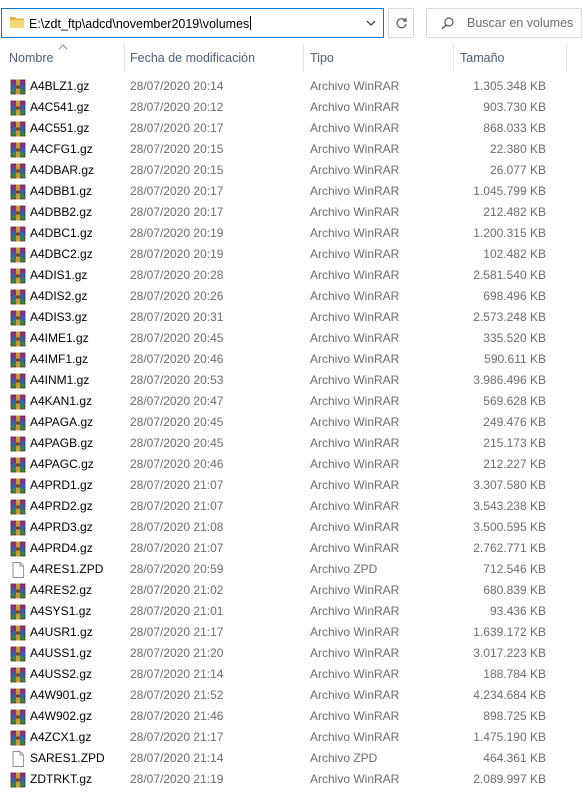 The width and height of the screenshot is (582, 798). What do you see at coordinates (61, 590) in the screenshot?
I see `file-name: A4RES2.gz` at bounding box center [61, 590].